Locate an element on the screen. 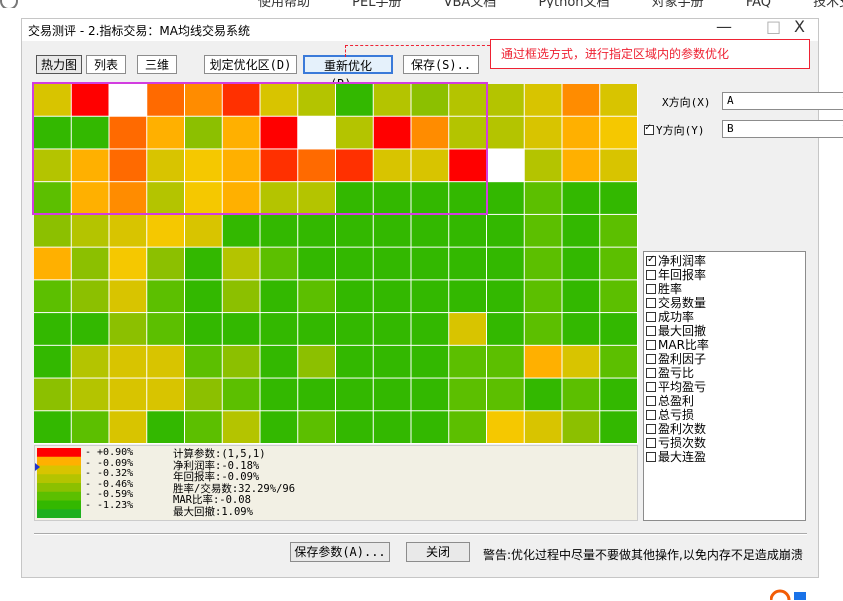  metric-item: 平均盈亏 is located at coordinates (724, 387).